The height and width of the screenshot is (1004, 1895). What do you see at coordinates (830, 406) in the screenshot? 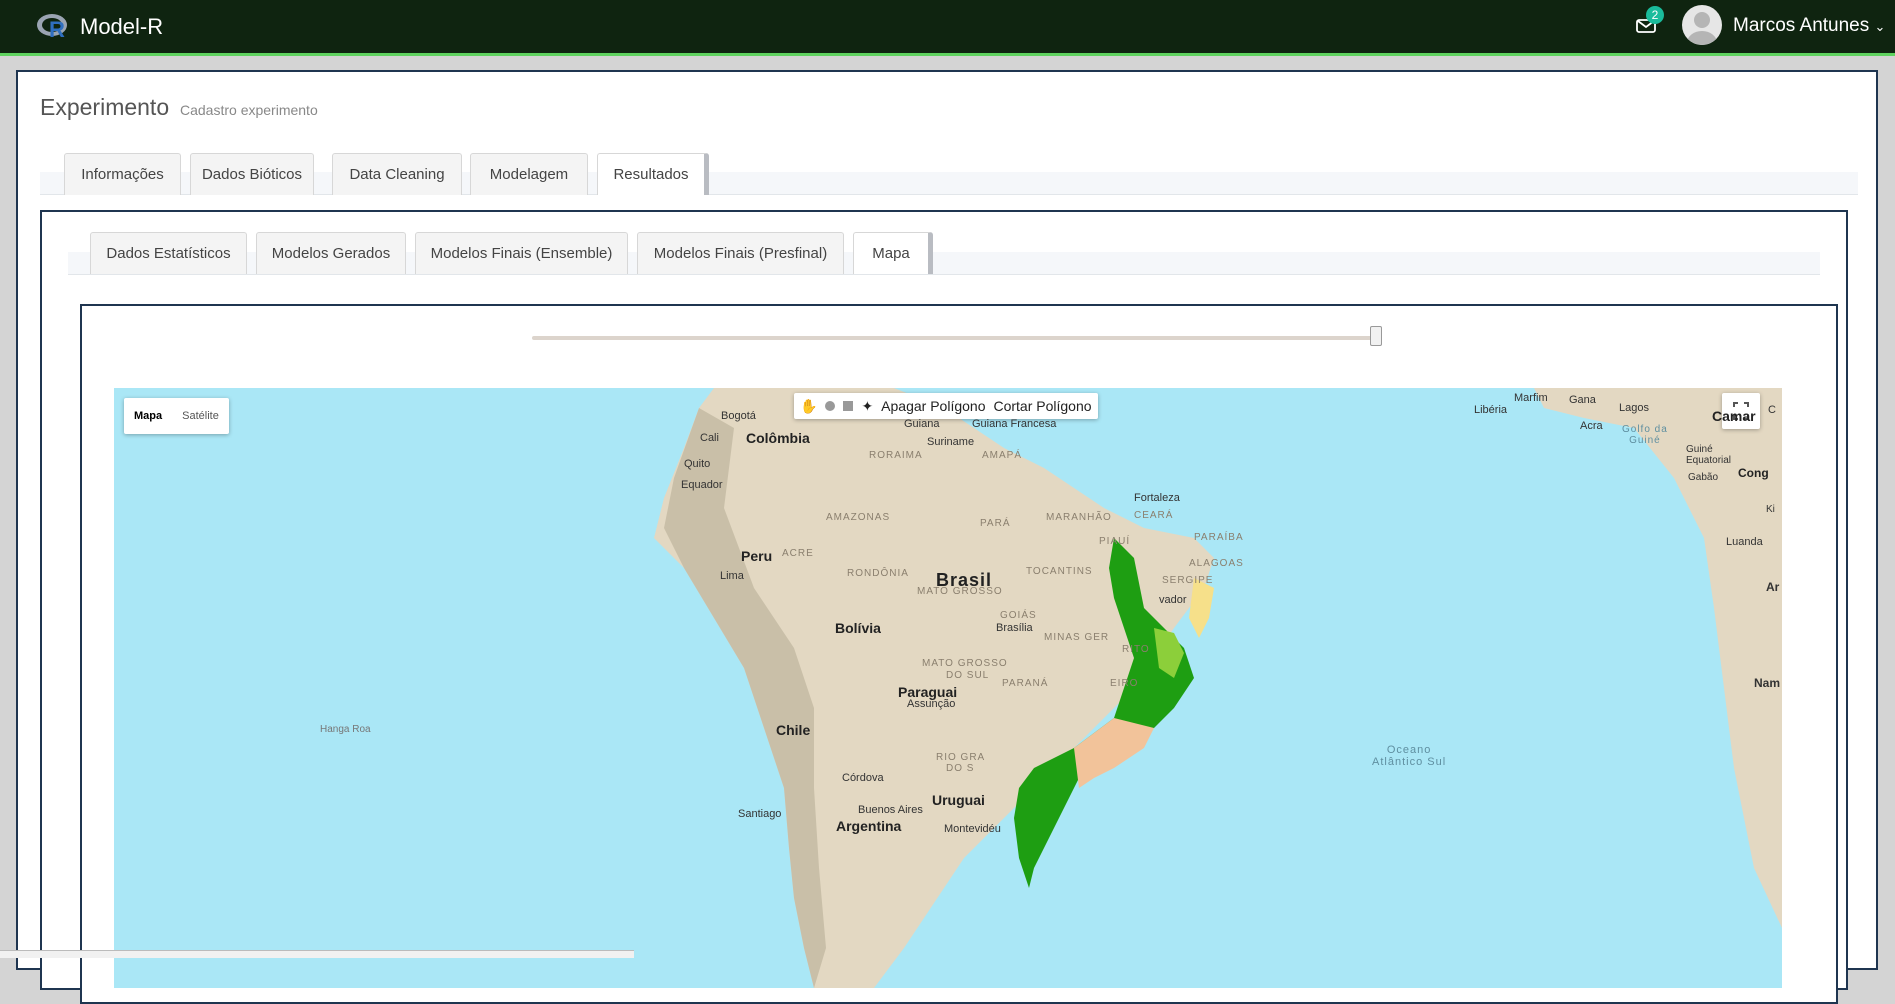
I see `circle-icon` at bounding box center [830, 406].